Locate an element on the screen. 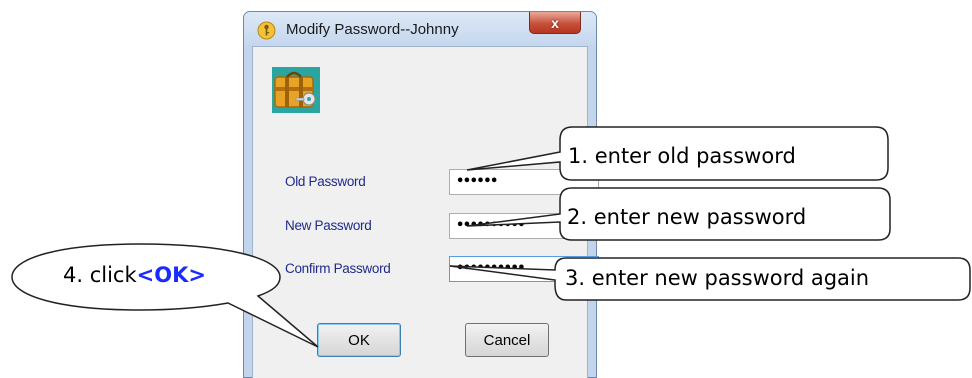 The width and height of the screenshot is (972, 378). callout-step4-prefix: 4. click is located at coordinates (100, 275).